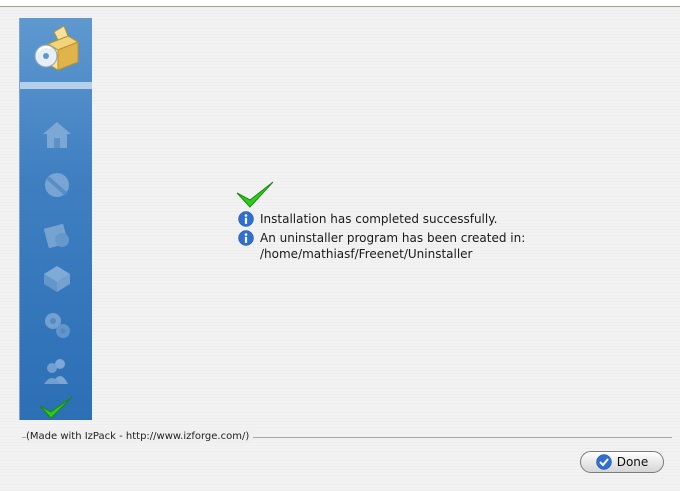  Describe the element at coordinates (56, 236) in the screenshot. I see `licence-step-icon` at that location.